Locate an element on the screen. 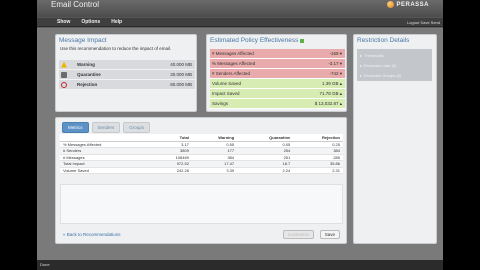 This screenshot has width=480, height=270. table-cell: Volume Saved is located at coordinates (106, 170).